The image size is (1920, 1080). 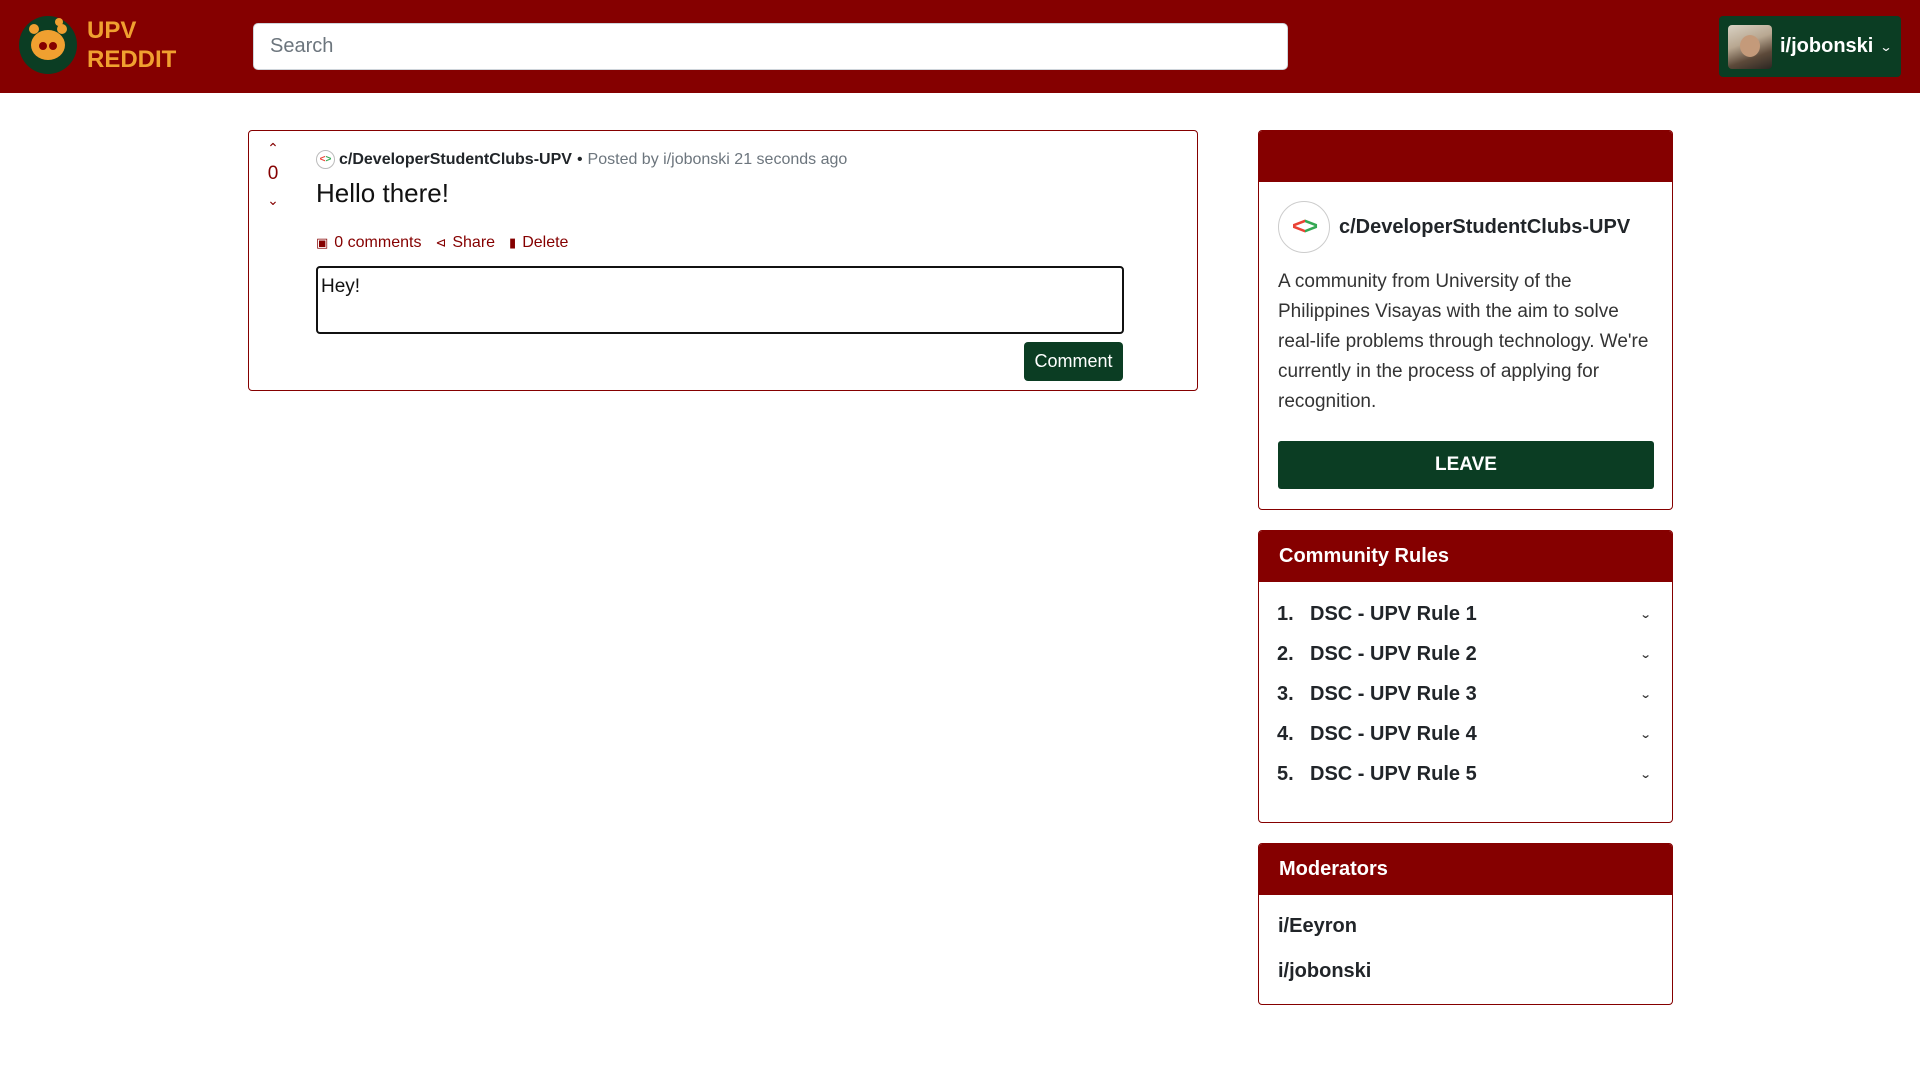 I want to click on brand-line-1: UPV, so click(x=112, y=30).